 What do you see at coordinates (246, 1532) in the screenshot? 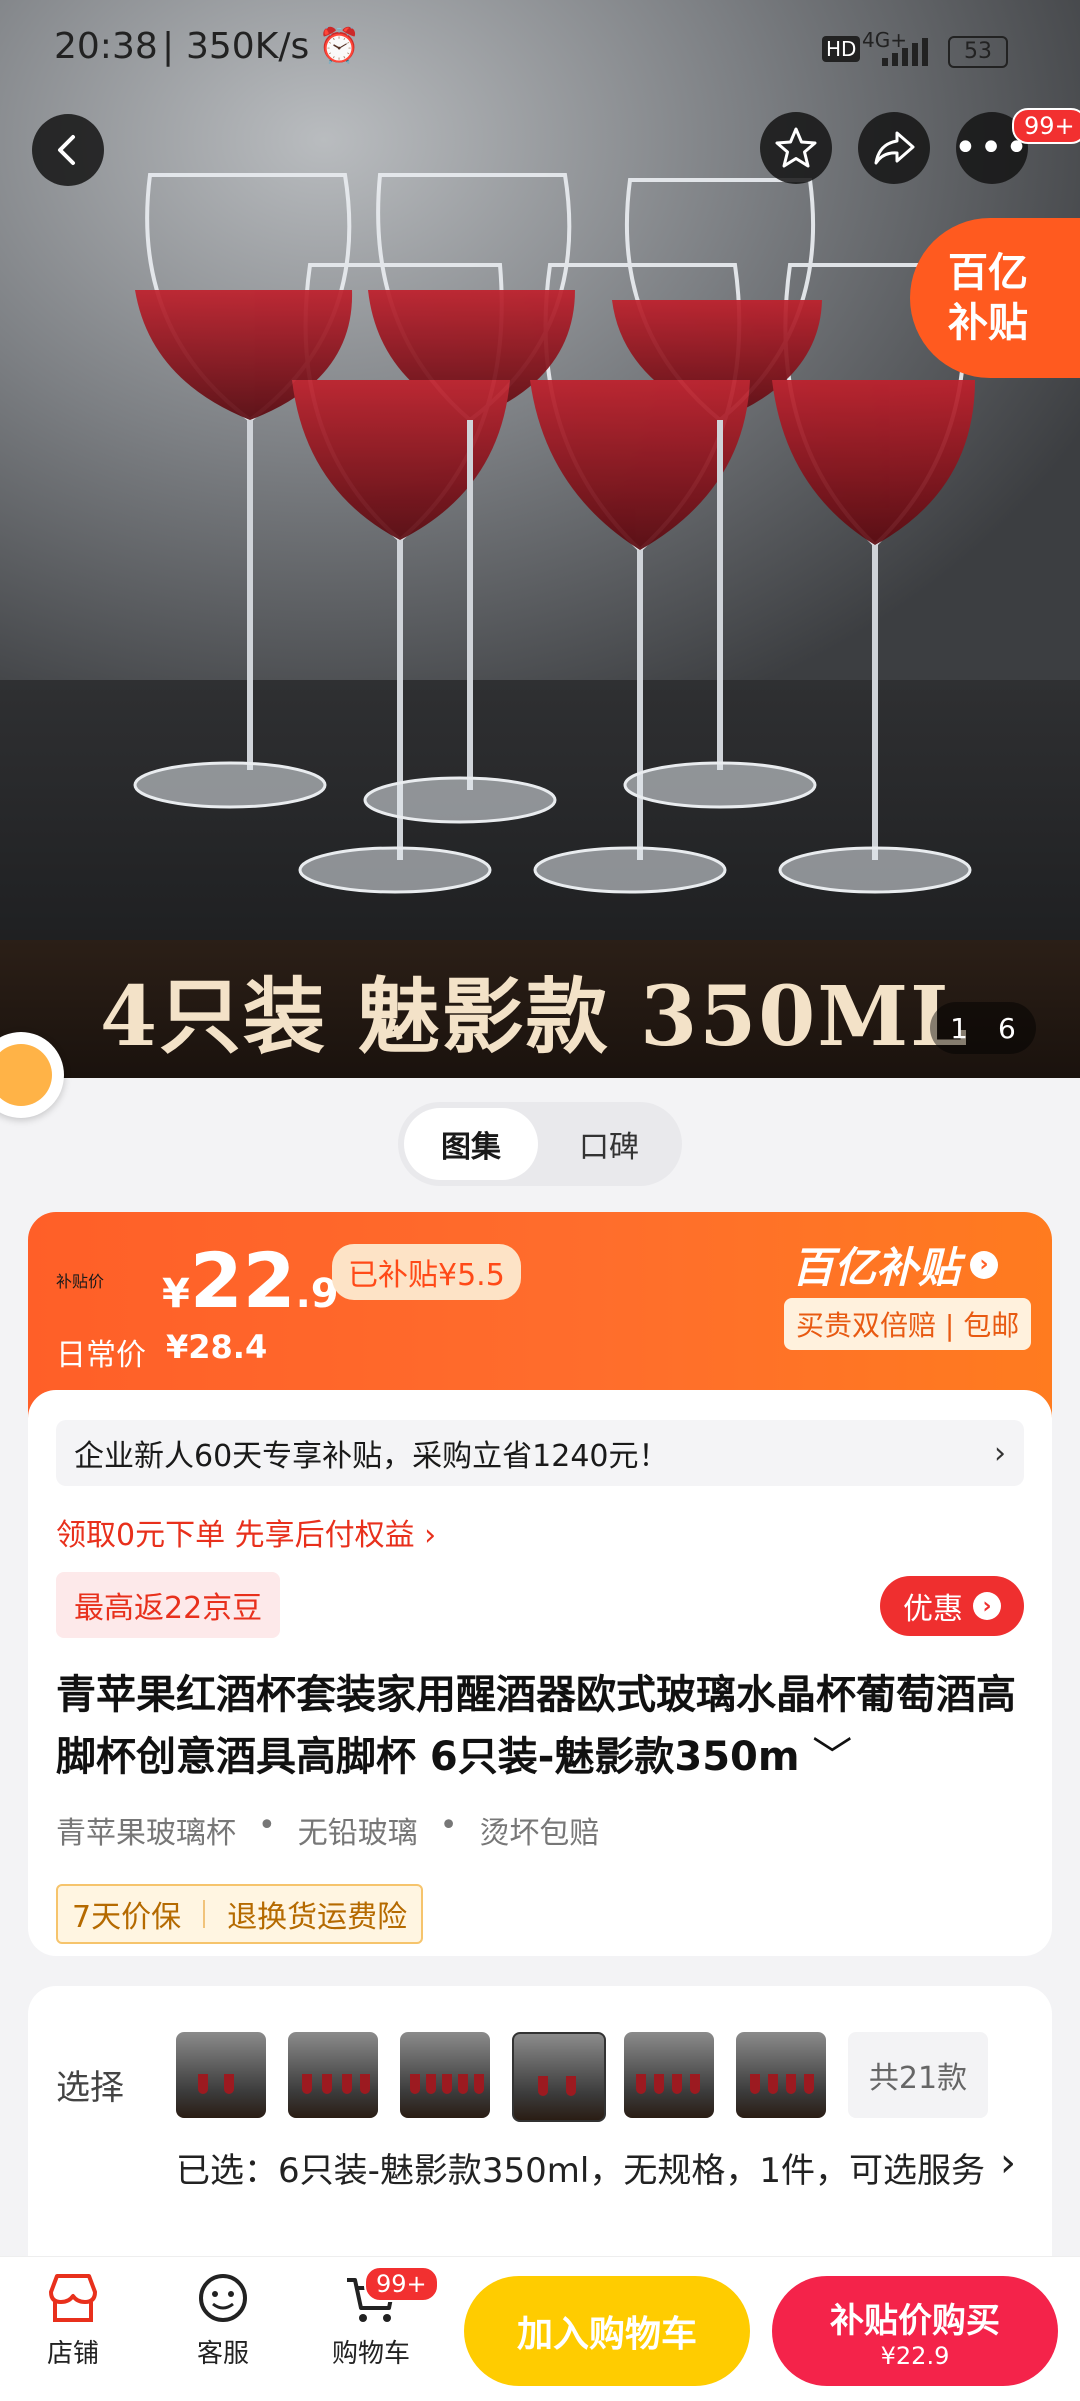
I see `paylater-link: 领取0元下单 先享后付权益 ›` at bounding box center [246, 1532].